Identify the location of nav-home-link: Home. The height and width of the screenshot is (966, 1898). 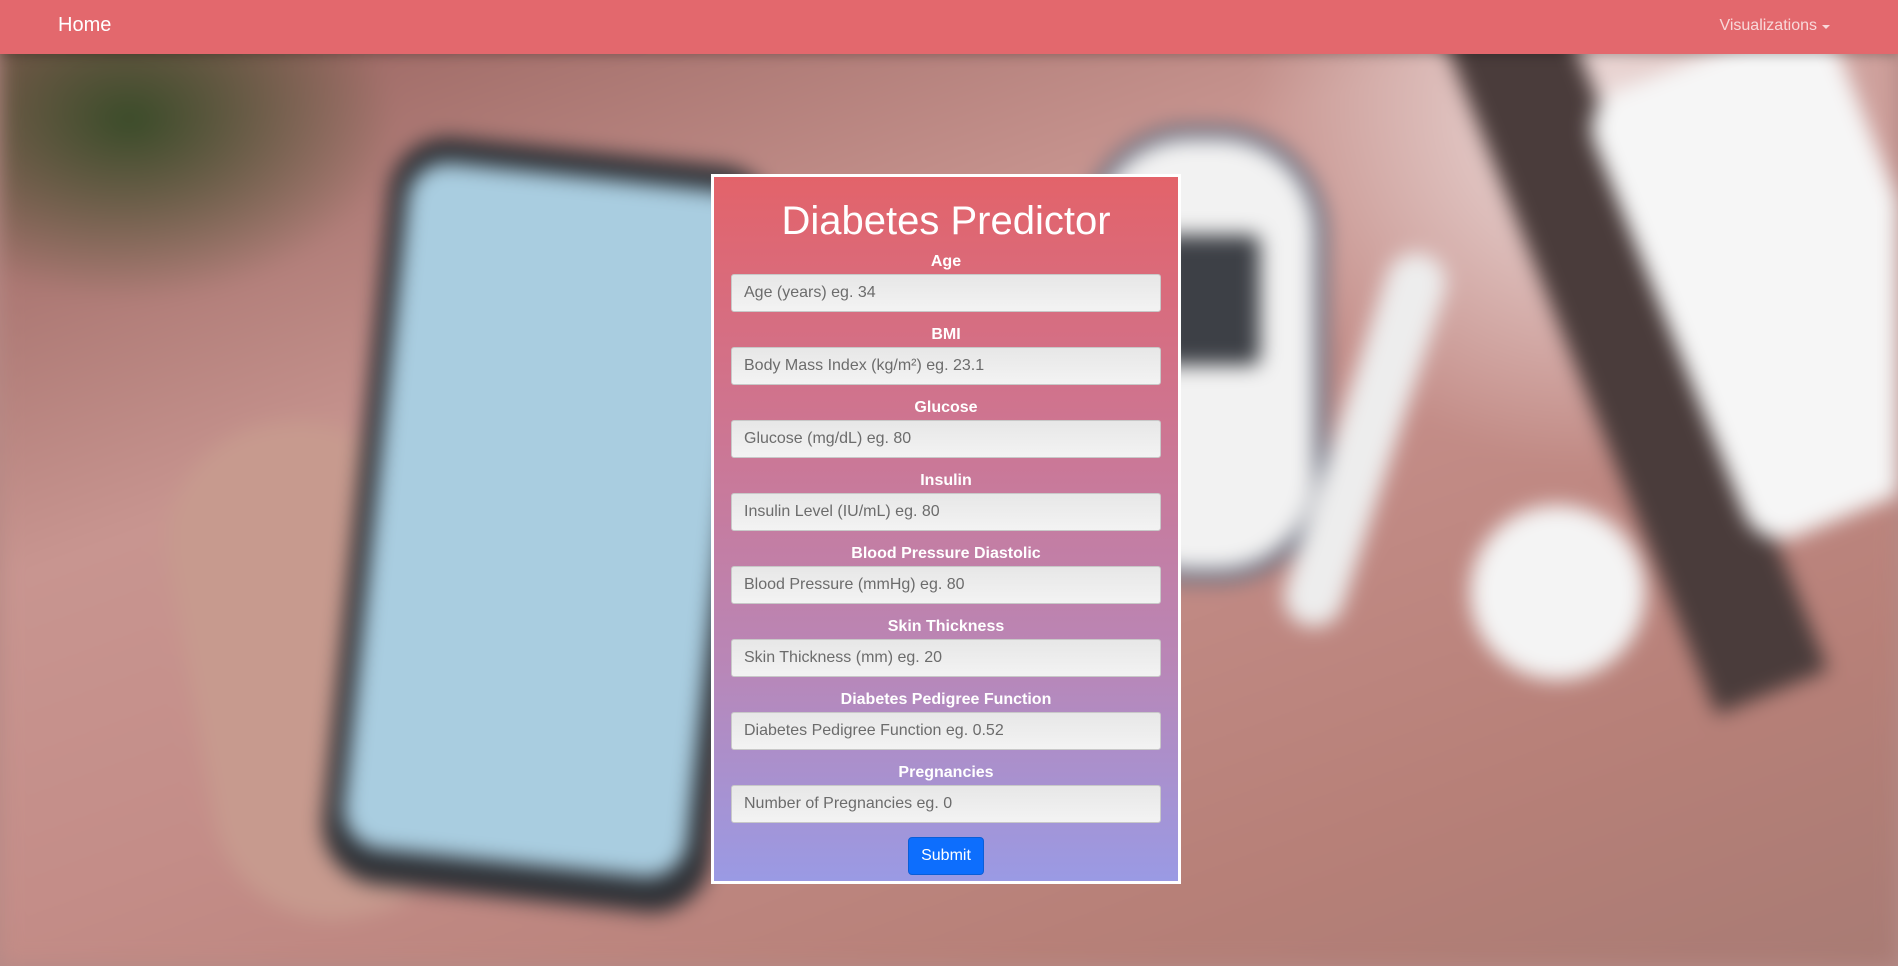
(84, 25).